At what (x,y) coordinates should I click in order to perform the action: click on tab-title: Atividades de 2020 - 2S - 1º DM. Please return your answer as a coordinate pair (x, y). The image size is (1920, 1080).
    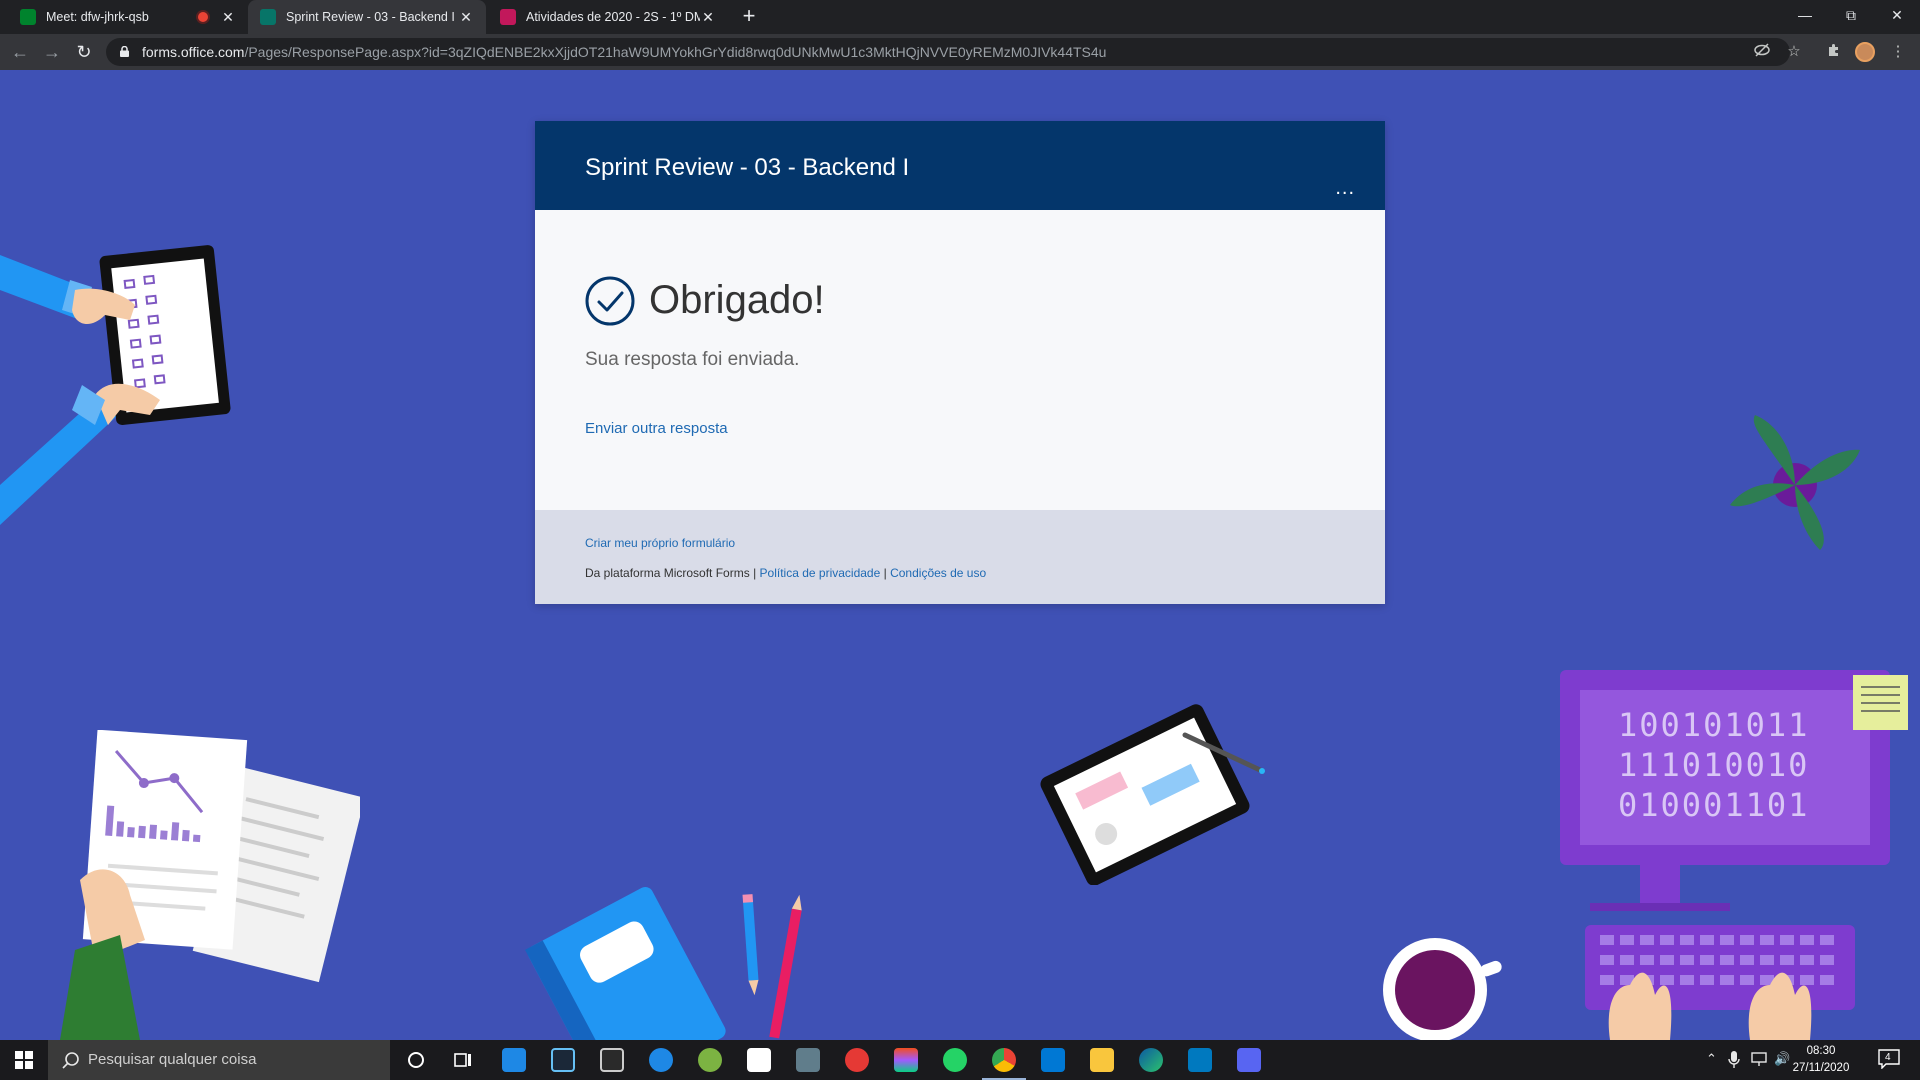
    Looking at the image, I should click on (613, 17).